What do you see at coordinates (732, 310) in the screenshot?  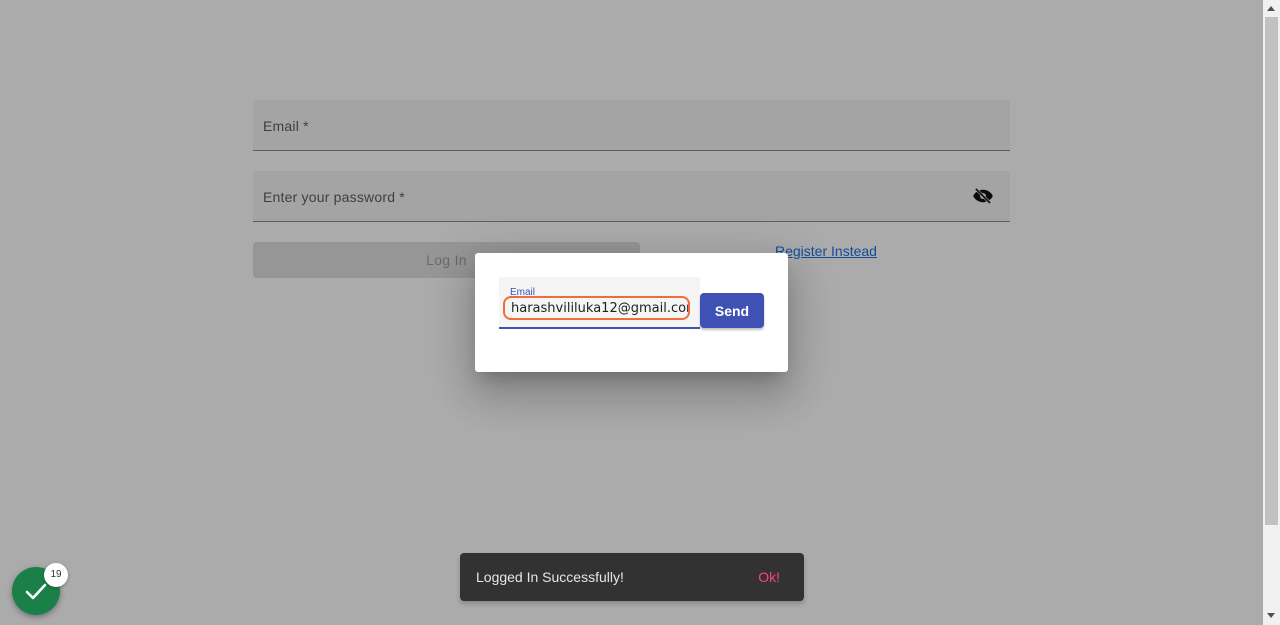 I see `send-button: Send` at bounding box center [732, 310].